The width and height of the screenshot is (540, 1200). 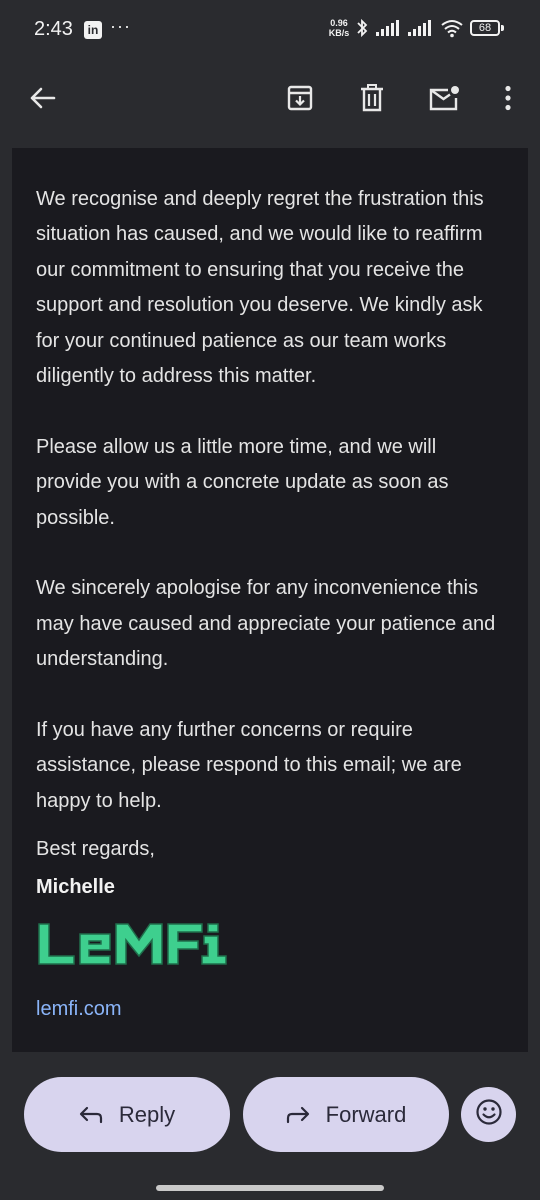 What do you see at coordinates (147, 944) in the screenshot?
I see `lemfi-logo` at bounding box center [147, 944].